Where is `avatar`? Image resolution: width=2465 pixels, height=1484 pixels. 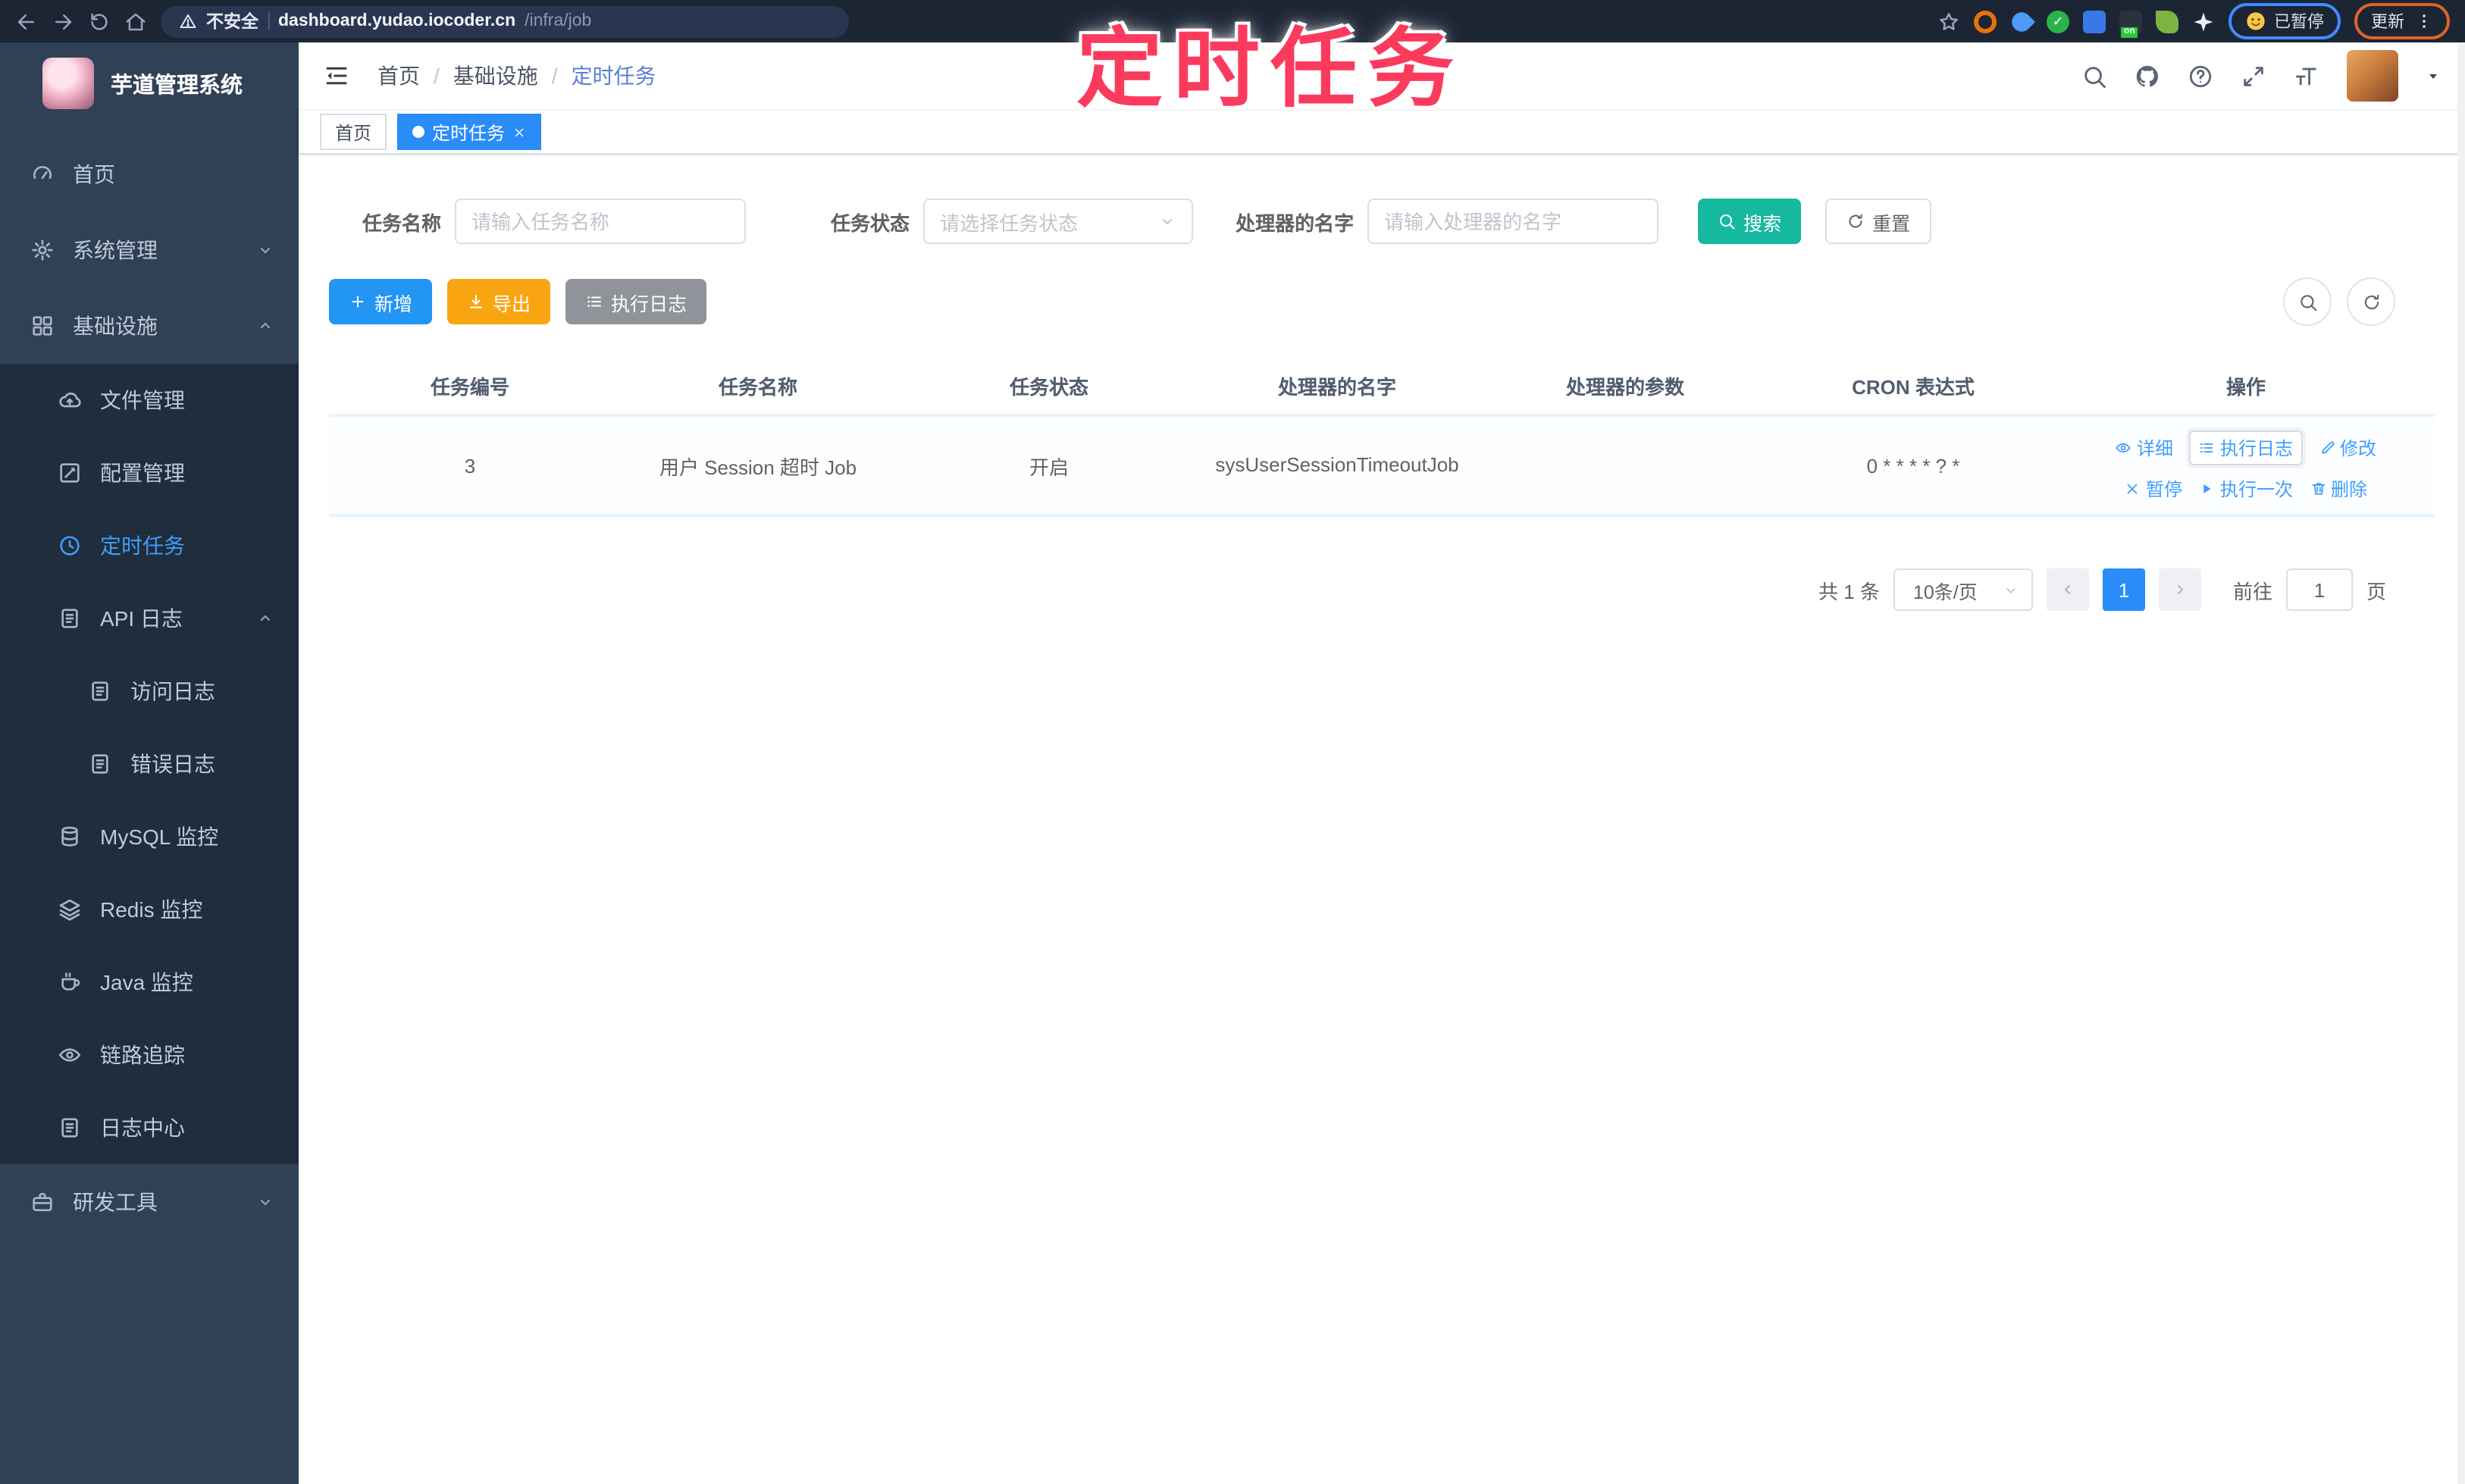
avatar is located at coordinates (2372, 76).